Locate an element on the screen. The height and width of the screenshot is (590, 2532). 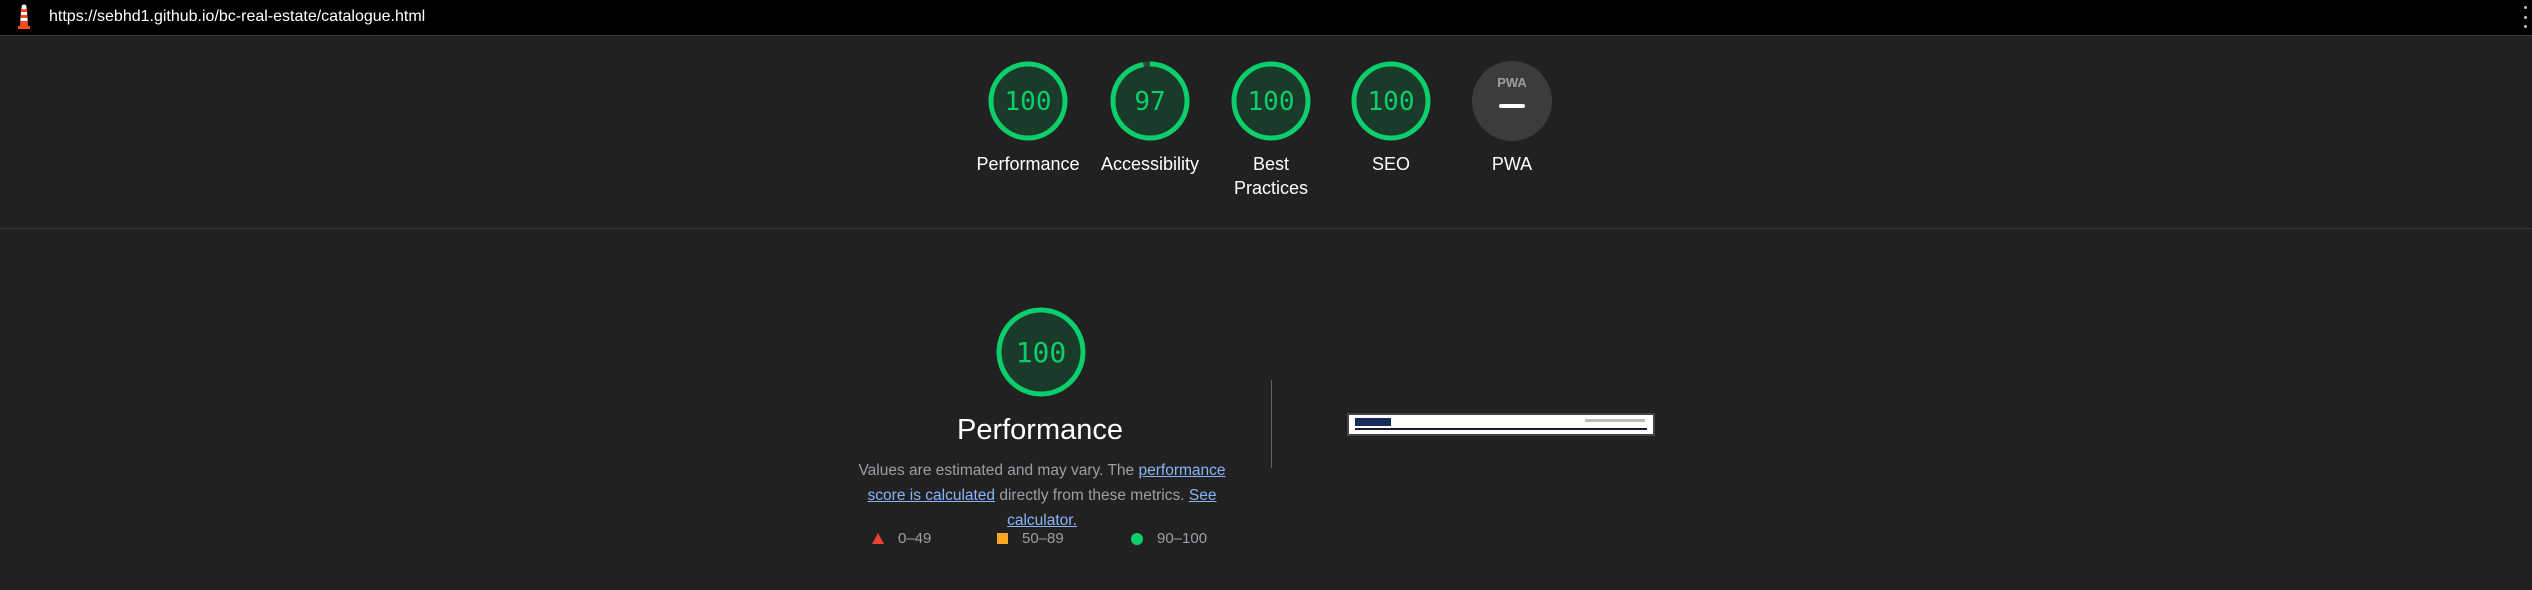
legend-pass: 90–100 is located at coordinates (1169, 538).